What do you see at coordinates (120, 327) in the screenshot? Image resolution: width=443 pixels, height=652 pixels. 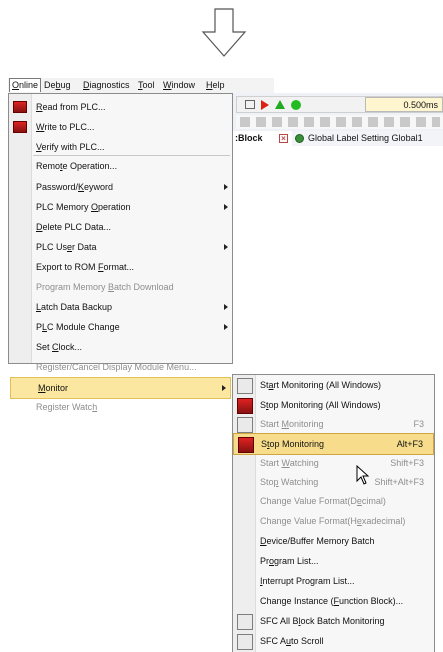 I see `online-menu-item-plc-module-change: PLC Module Change` at bounding box center [120, 327].